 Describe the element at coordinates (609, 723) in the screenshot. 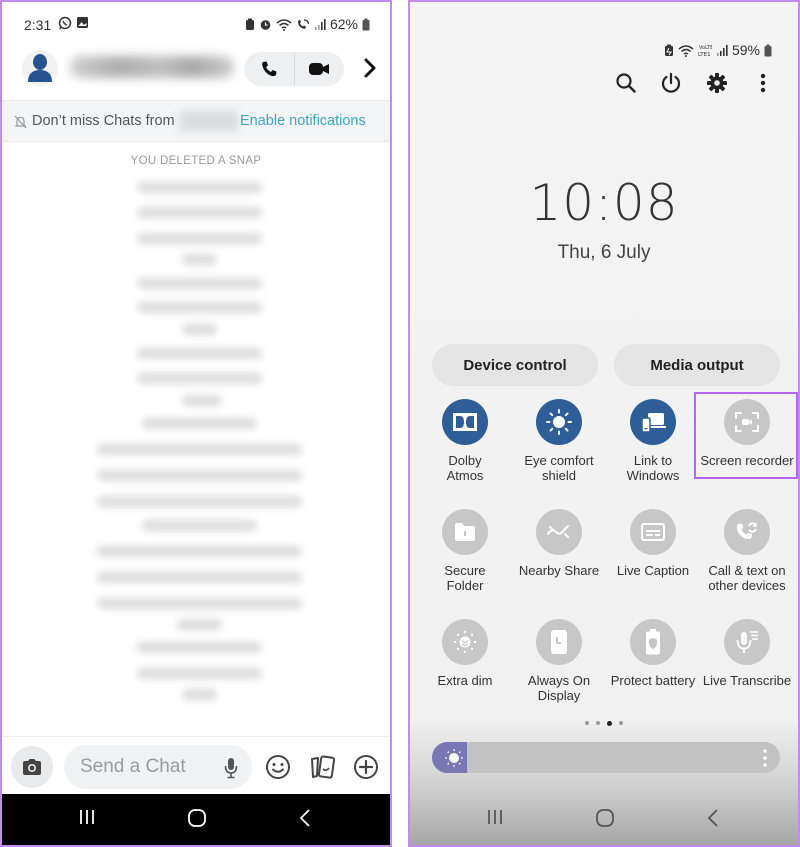

I see `page-dot-active` at that location.